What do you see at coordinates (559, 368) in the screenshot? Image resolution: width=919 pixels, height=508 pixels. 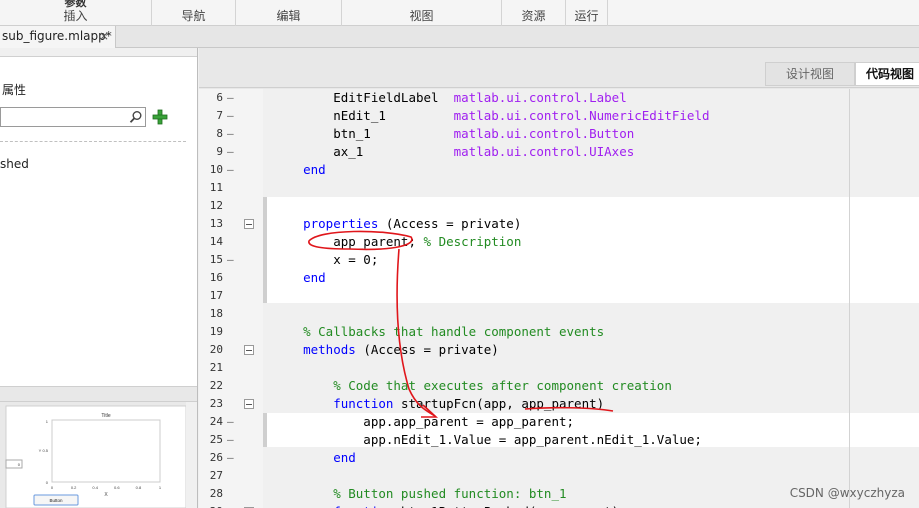 I see `code-line: 21` at bounding box center [559, 368].